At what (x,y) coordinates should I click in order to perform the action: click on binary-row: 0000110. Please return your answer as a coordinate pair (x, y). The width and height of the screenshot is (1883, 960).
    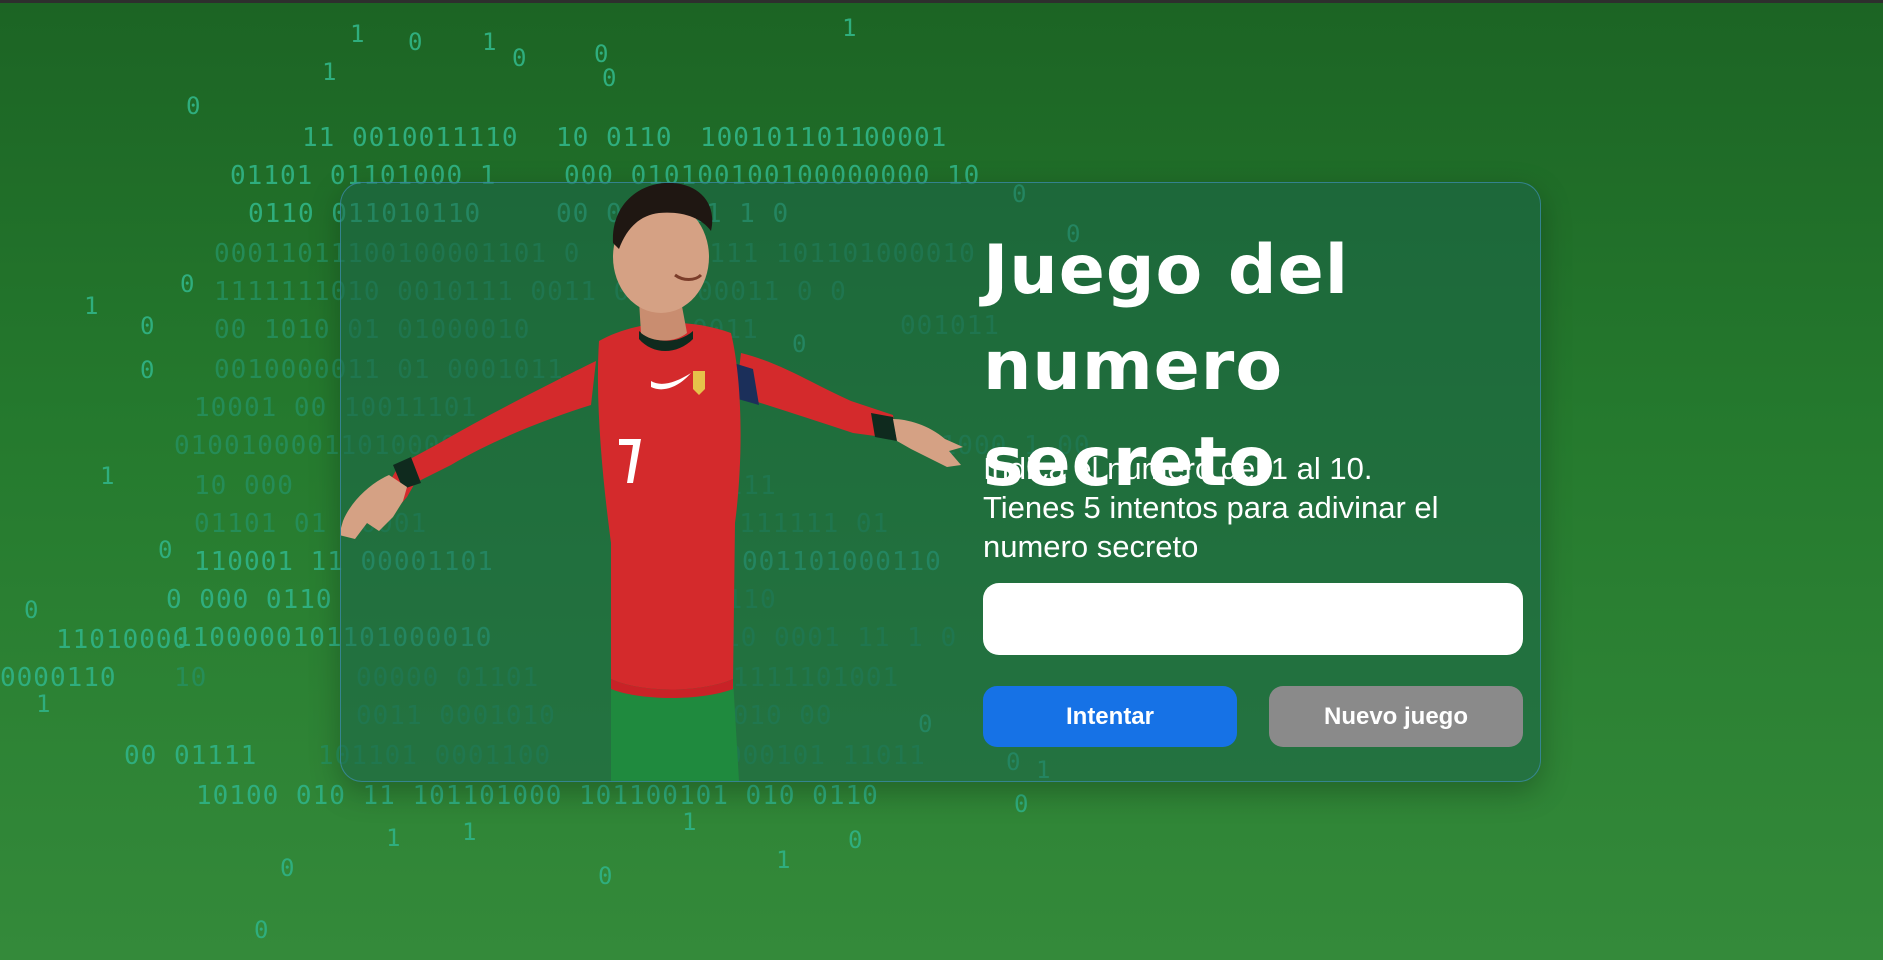
    Looking at the image, I should click on (58, 678).